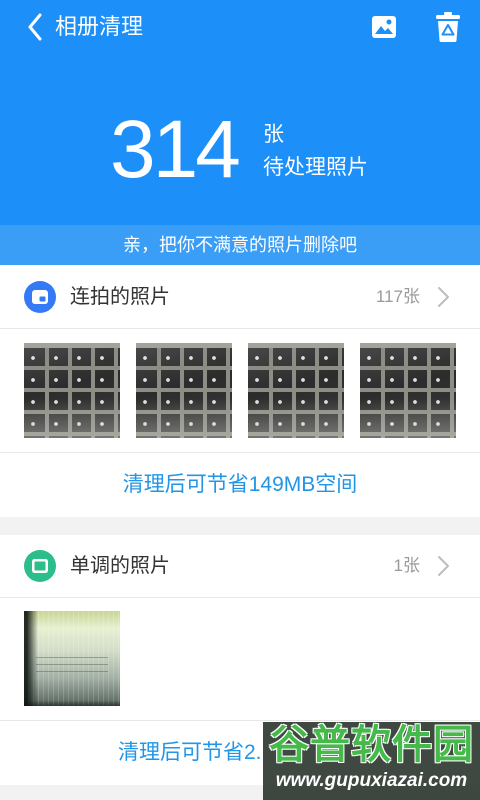 This screenshot has height=800, width=480. I want to click on back-button, so click(34, 27).